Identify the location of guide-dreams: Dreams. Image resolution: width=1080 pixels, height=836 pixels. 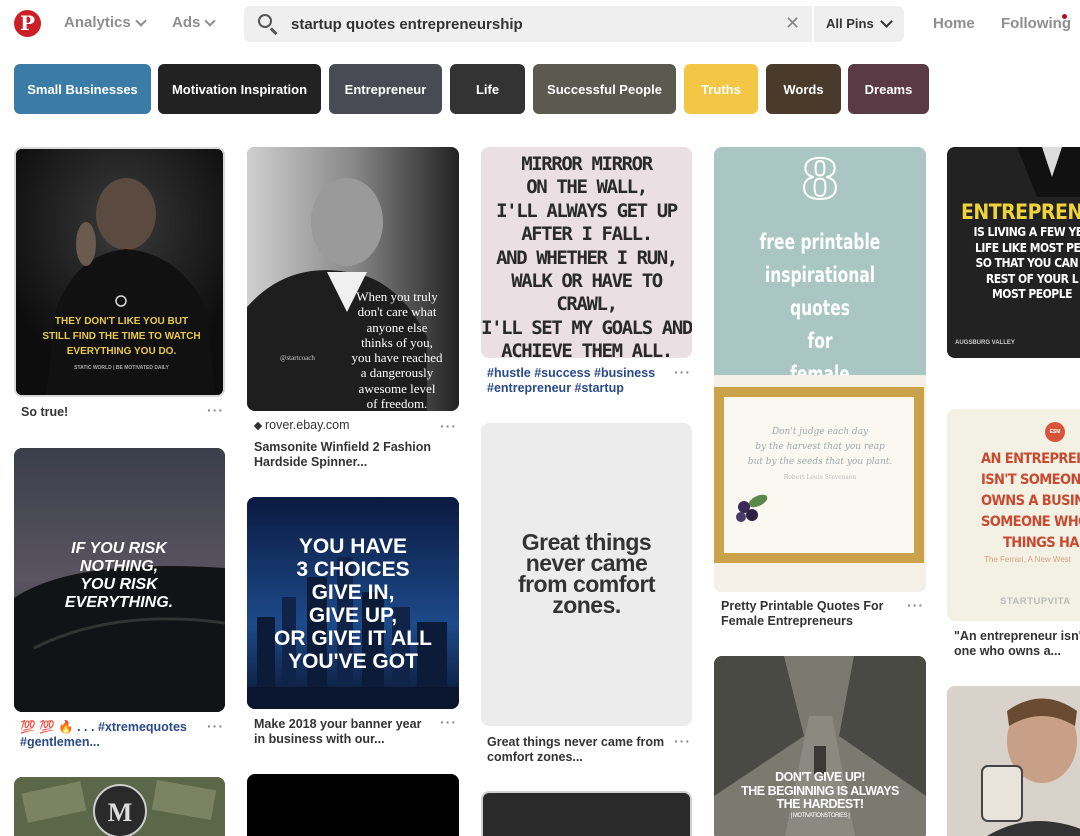
(888, 89).